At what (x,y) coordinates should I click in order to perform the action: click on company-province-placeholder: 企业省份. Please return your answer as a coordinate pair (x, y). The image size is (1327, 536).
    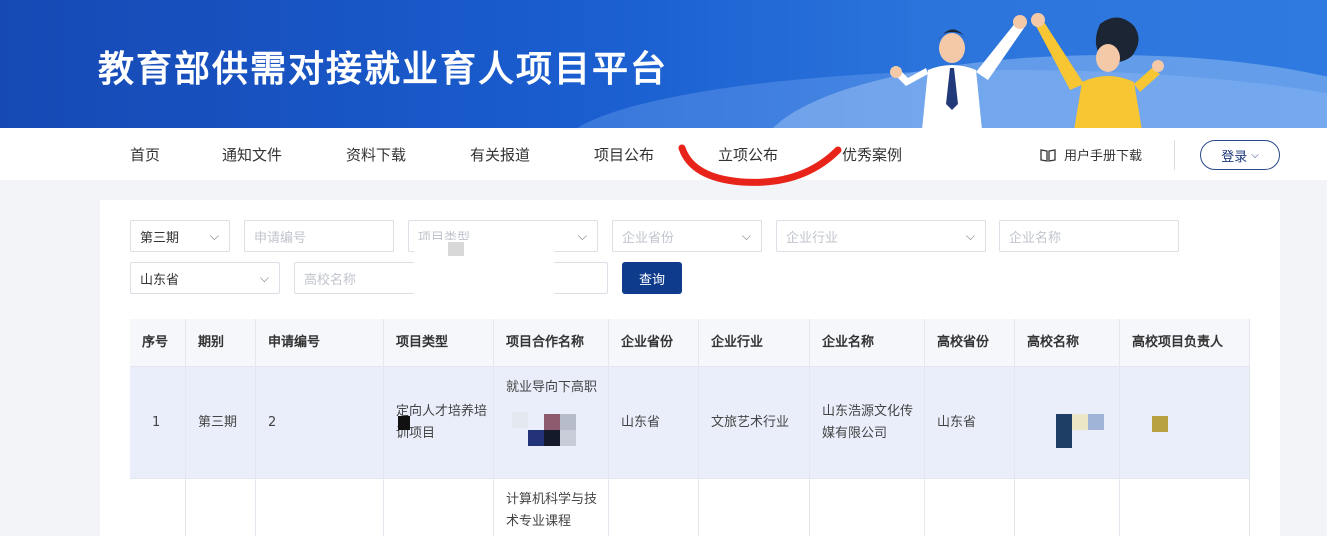
    Looking at the image, I should click on (648, 238).